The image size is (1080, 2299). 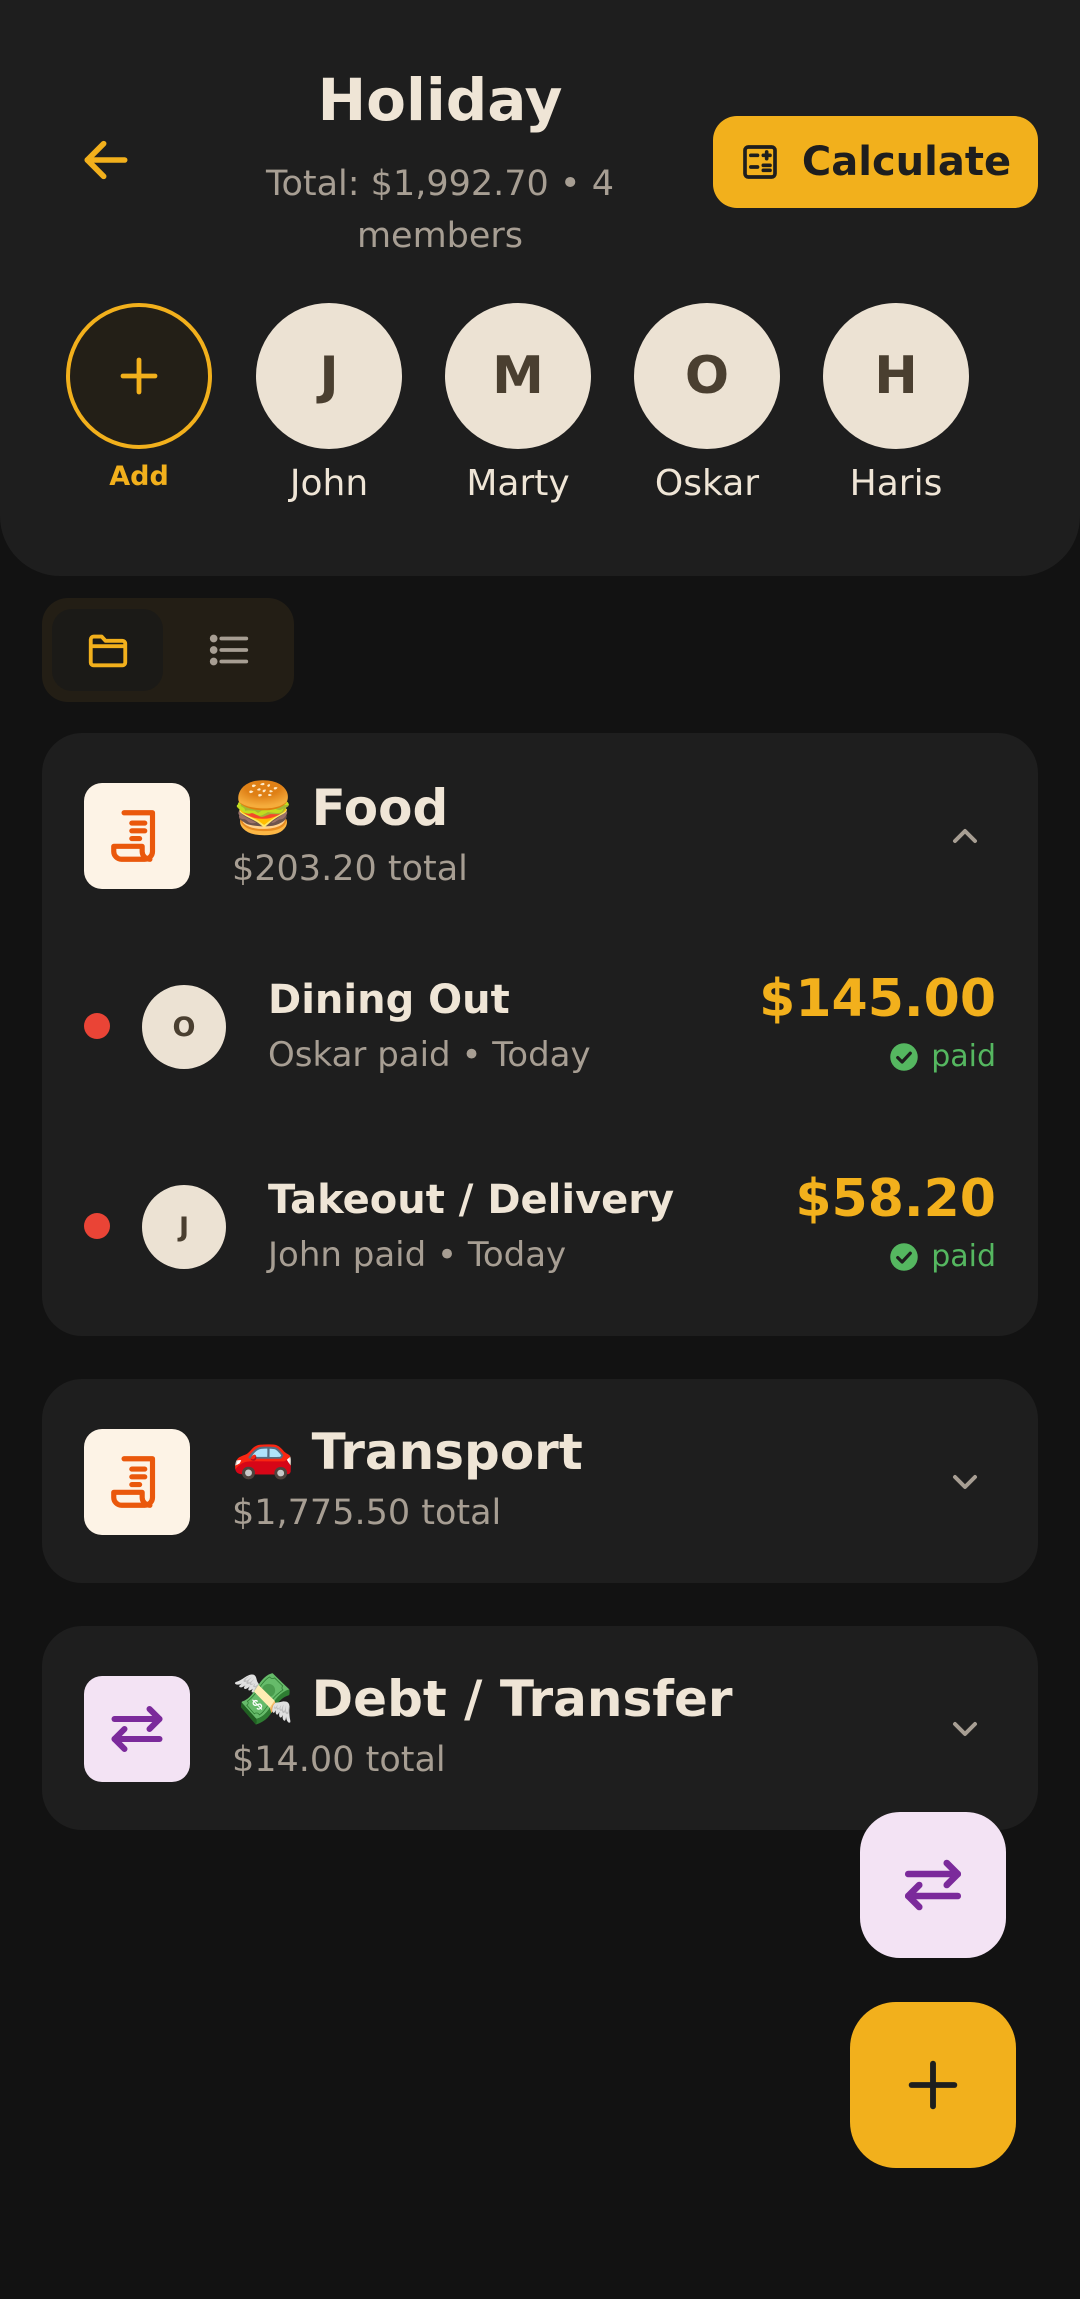 What do you see at coordinates (471, 1200) in the screenshot?
I see `expense-name: Takeout / Delivery` at bounding box center [471, 1200].